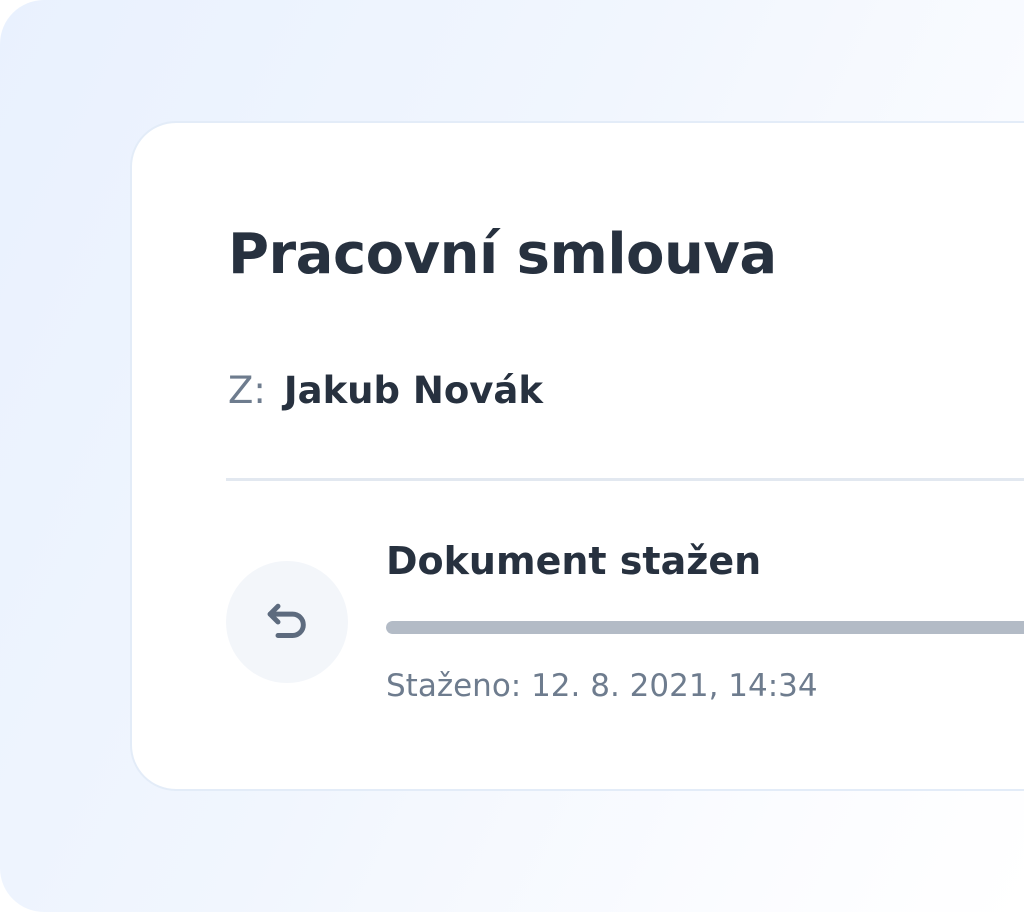  I want to click on undo-arrow-icon, so click(286, 620).